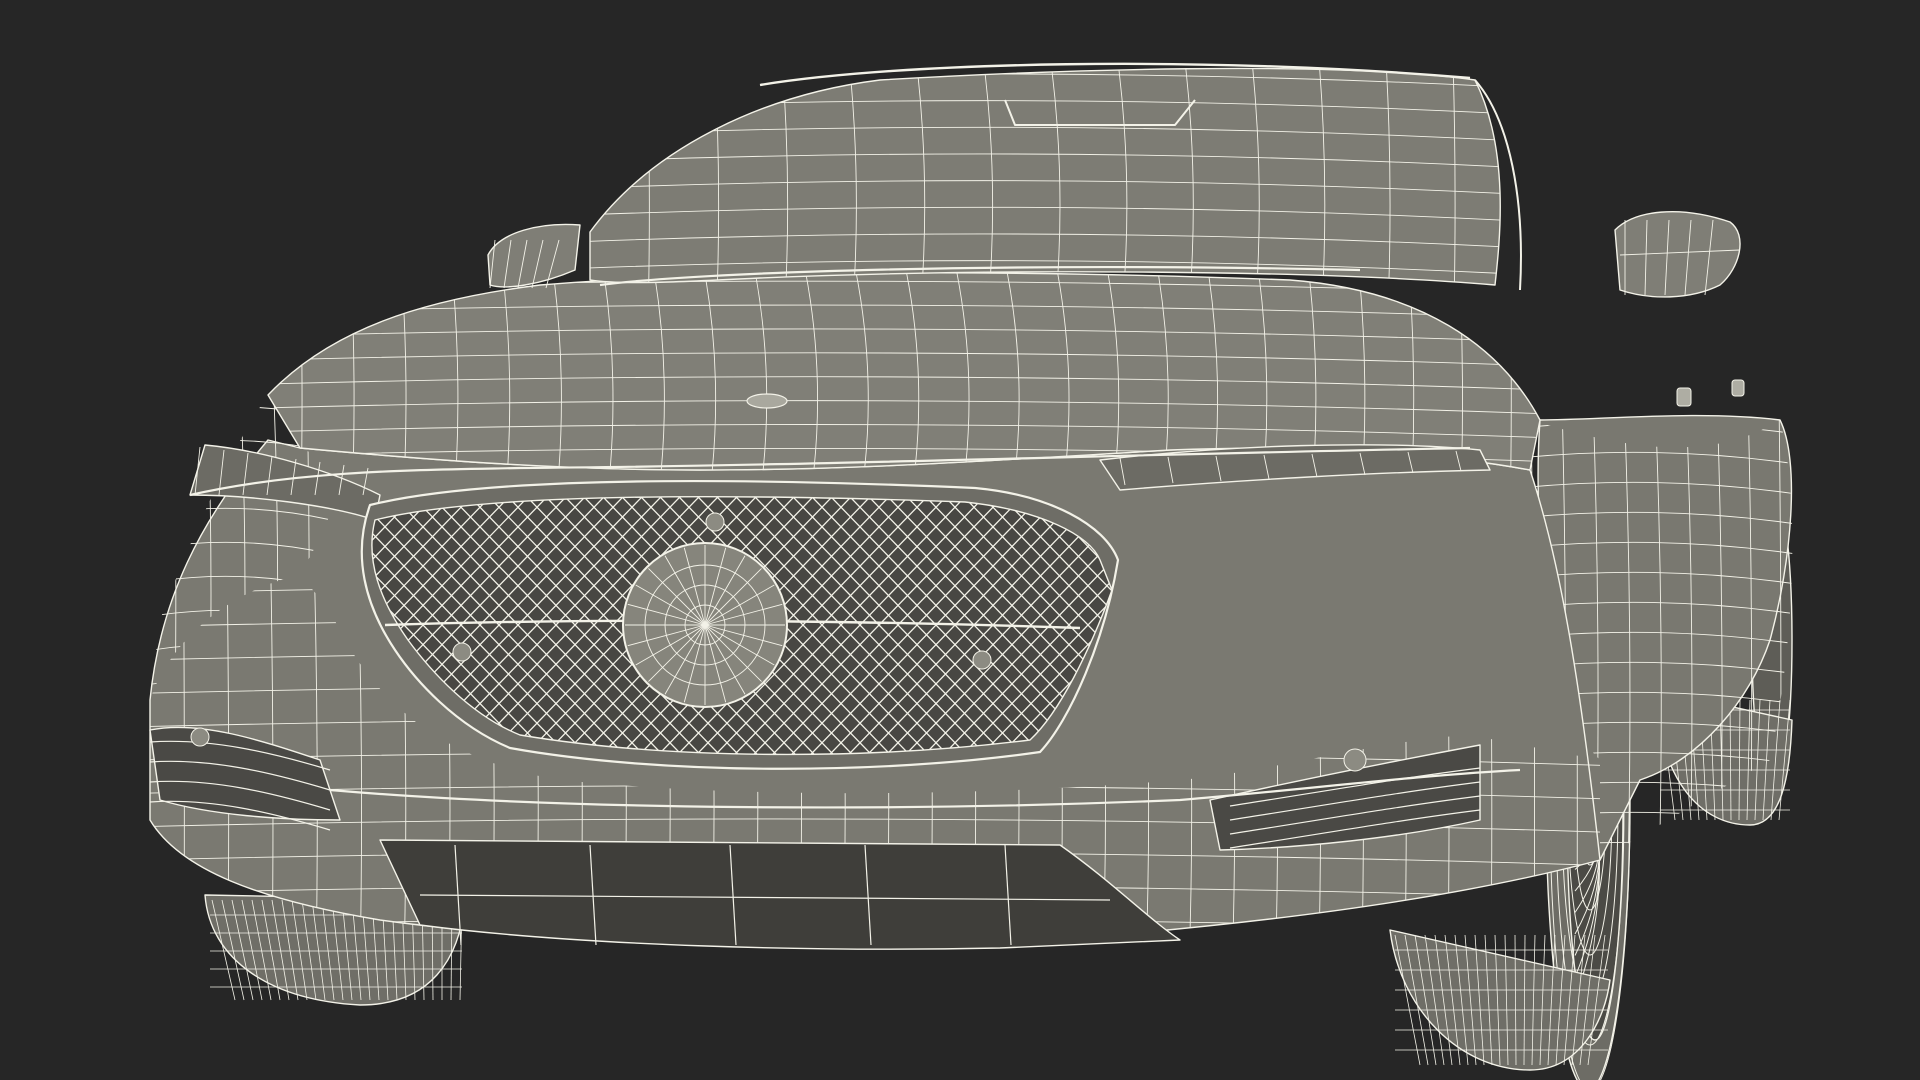 Image resolution: width=1920 pixels, height=1080 pixels. Describe the element at coordinates (904, 371) in the screenshot. I see `hood` at that location.